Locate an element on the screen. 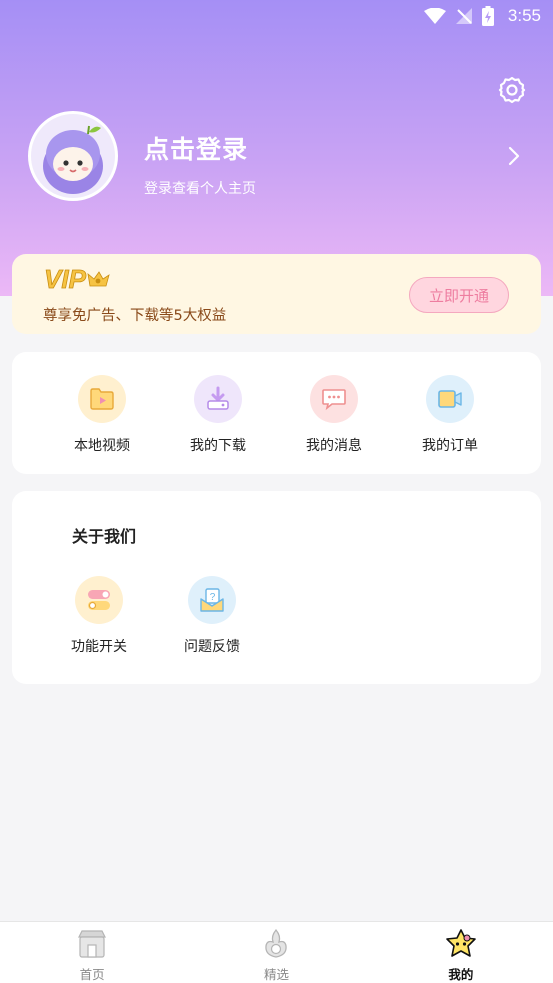  home-icon is located at coordinates (92, 944).